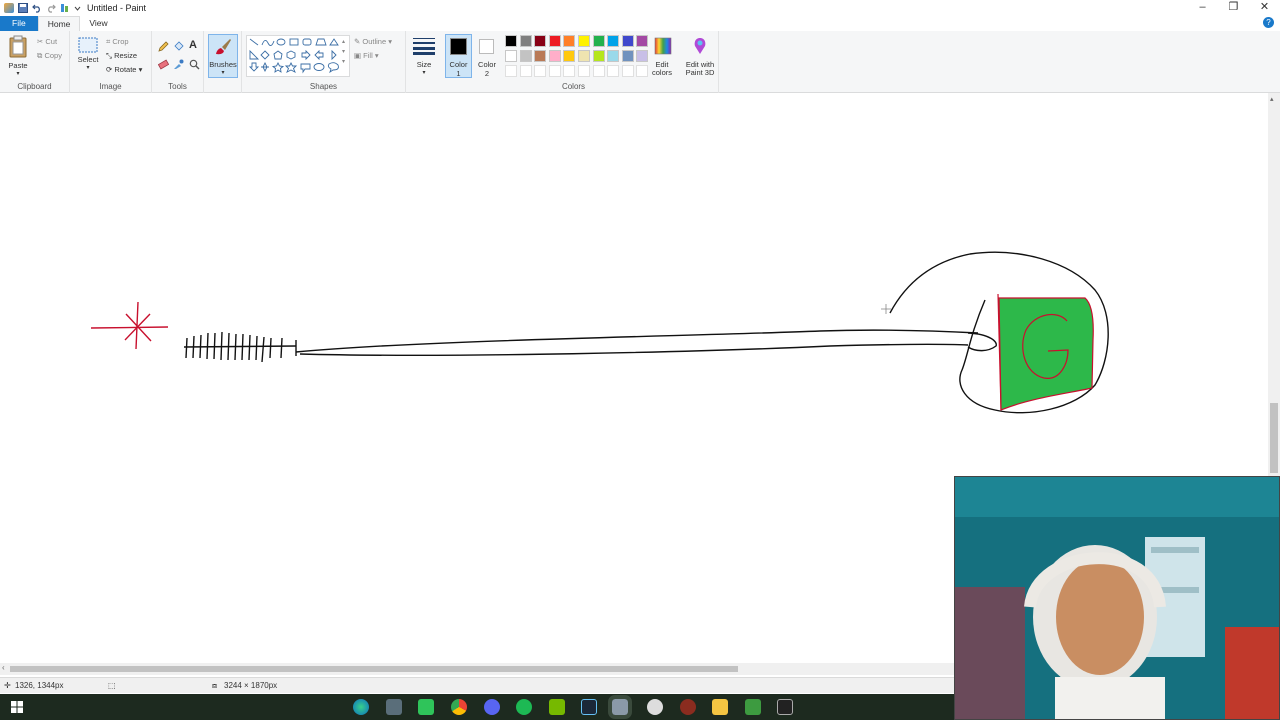 The height and width of the screenshot is (720, 1280). I want to click on brushes-group: Brushes ▾, so click(223, 62).